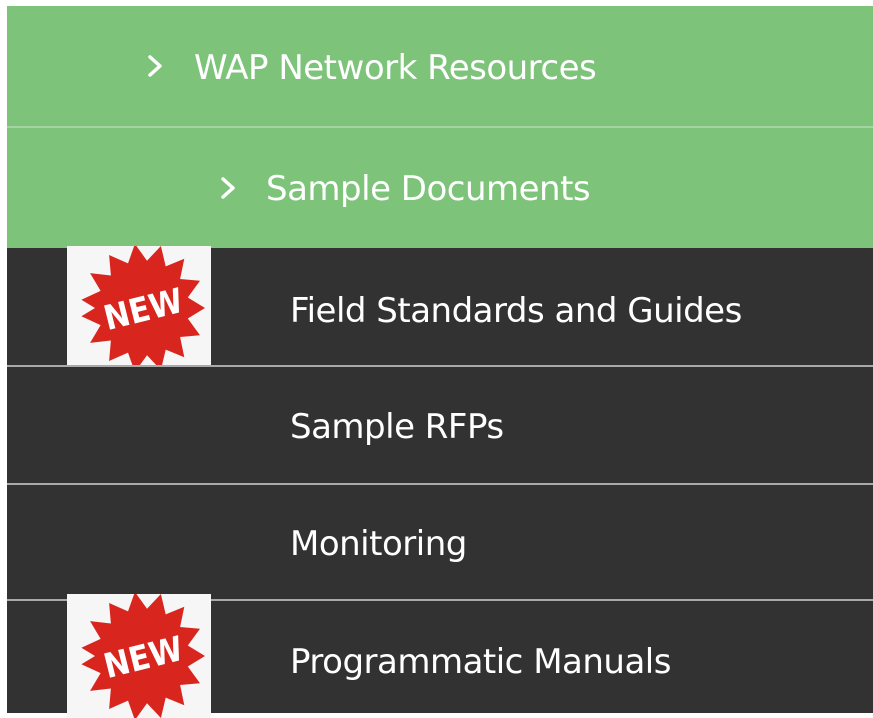 Image resolution: width=873 pixels, height=718 pixels. Describe the element at coordinates (395, 68) in the screenshot. I see `menu-item-label: WAP Network Resources` at that location.